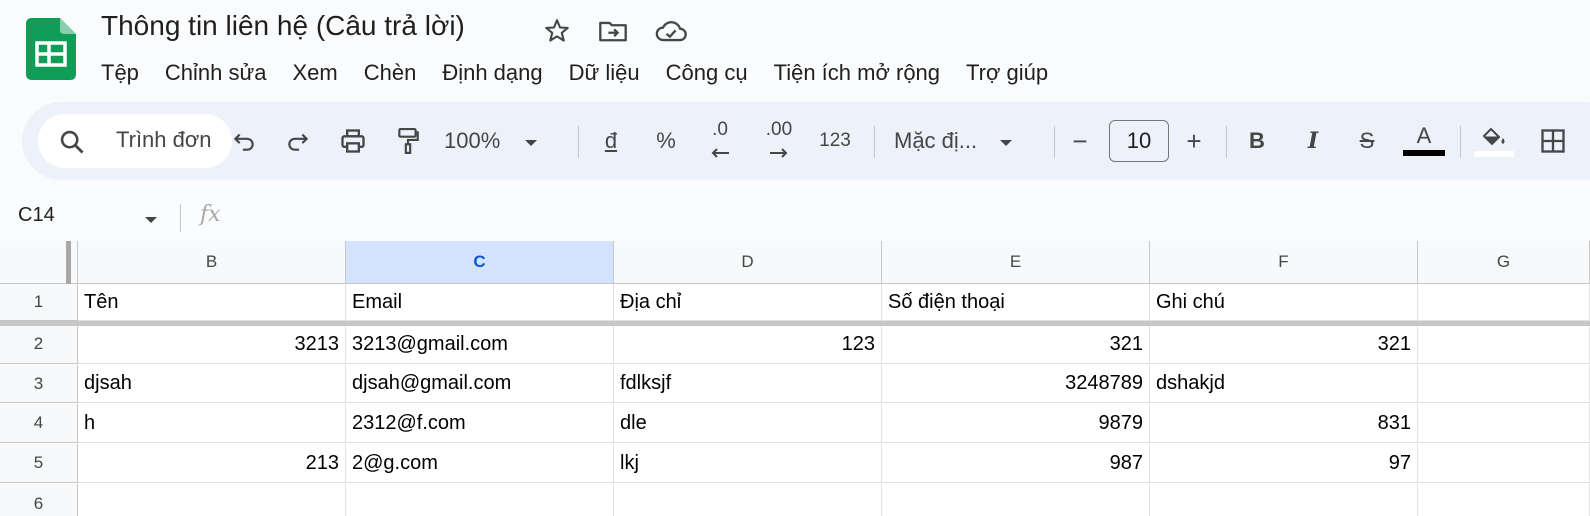  What do you see at coordinates (707, 73) in the screenshot?
I see `menu-tools: Công cụ` at bounding box center [707, 73].